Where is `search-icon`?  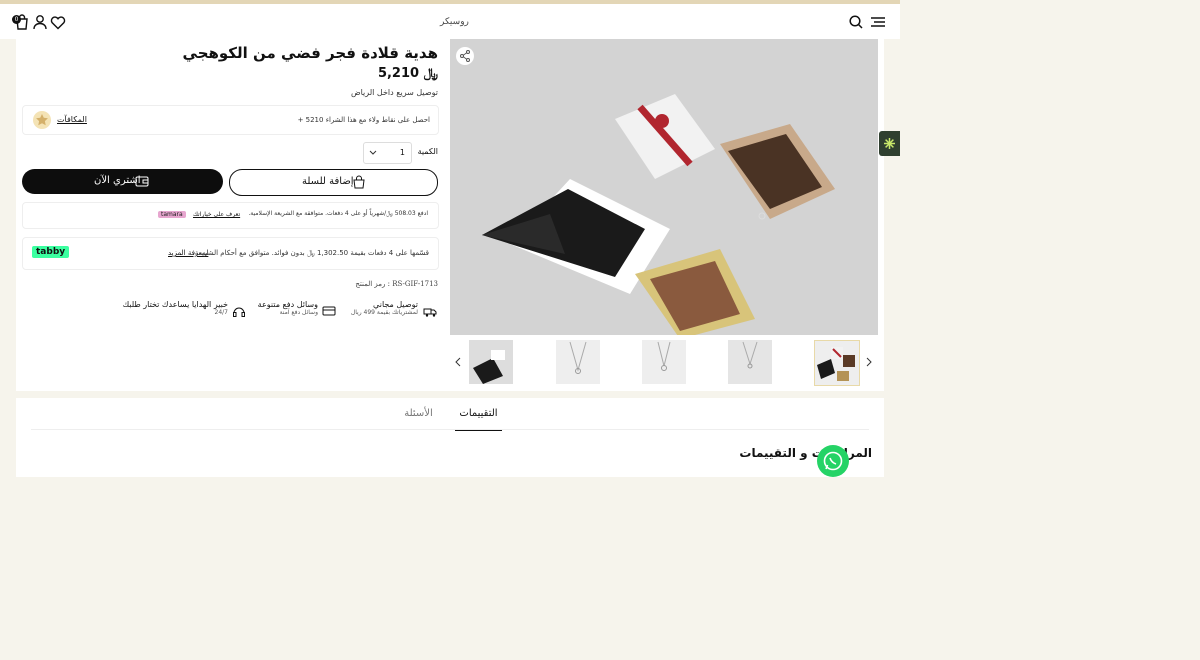
search-icon is located at coordinates (856, 22).